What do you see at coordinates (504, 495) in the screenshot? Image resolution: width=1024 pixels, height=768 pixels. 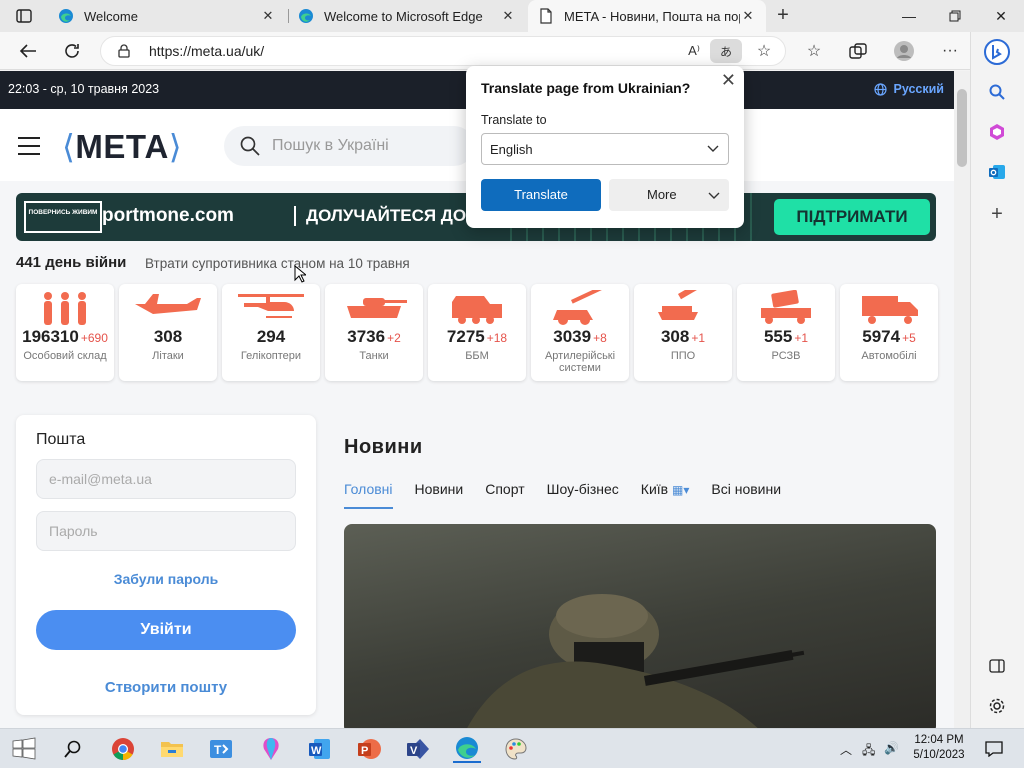 I see `news-tab-sport: Спорт` at bounding box center [504, 495].